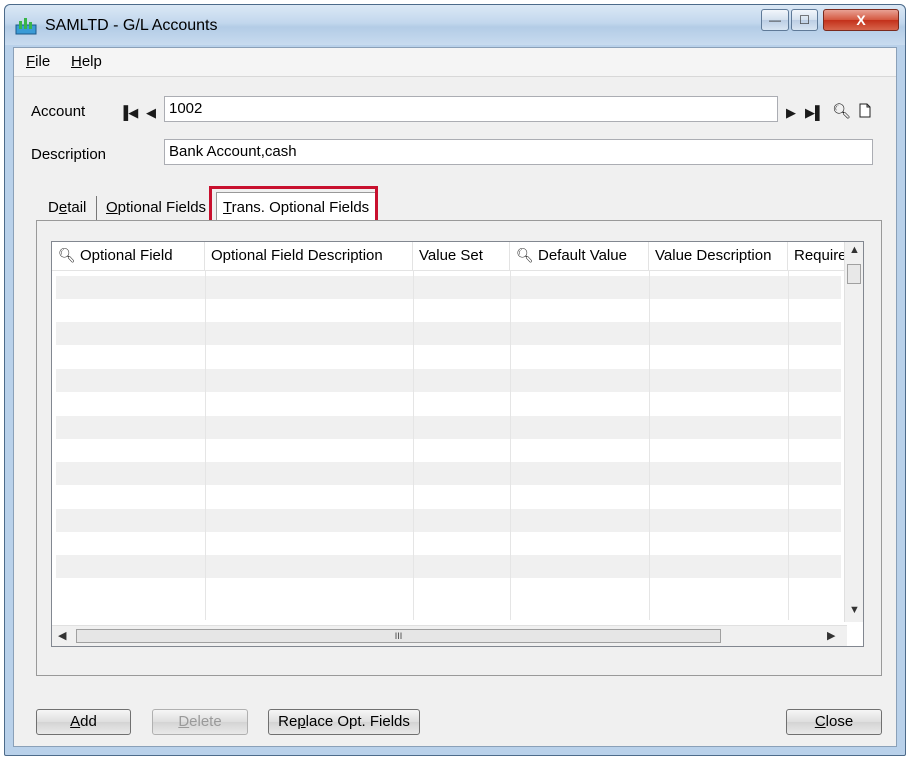 The height and width of the screenshot is (760, 912). What do you see at coordinates (854, 274) in the screenshot?
I see `vertical-scroll-thumb` at bounding box center [854, 274].